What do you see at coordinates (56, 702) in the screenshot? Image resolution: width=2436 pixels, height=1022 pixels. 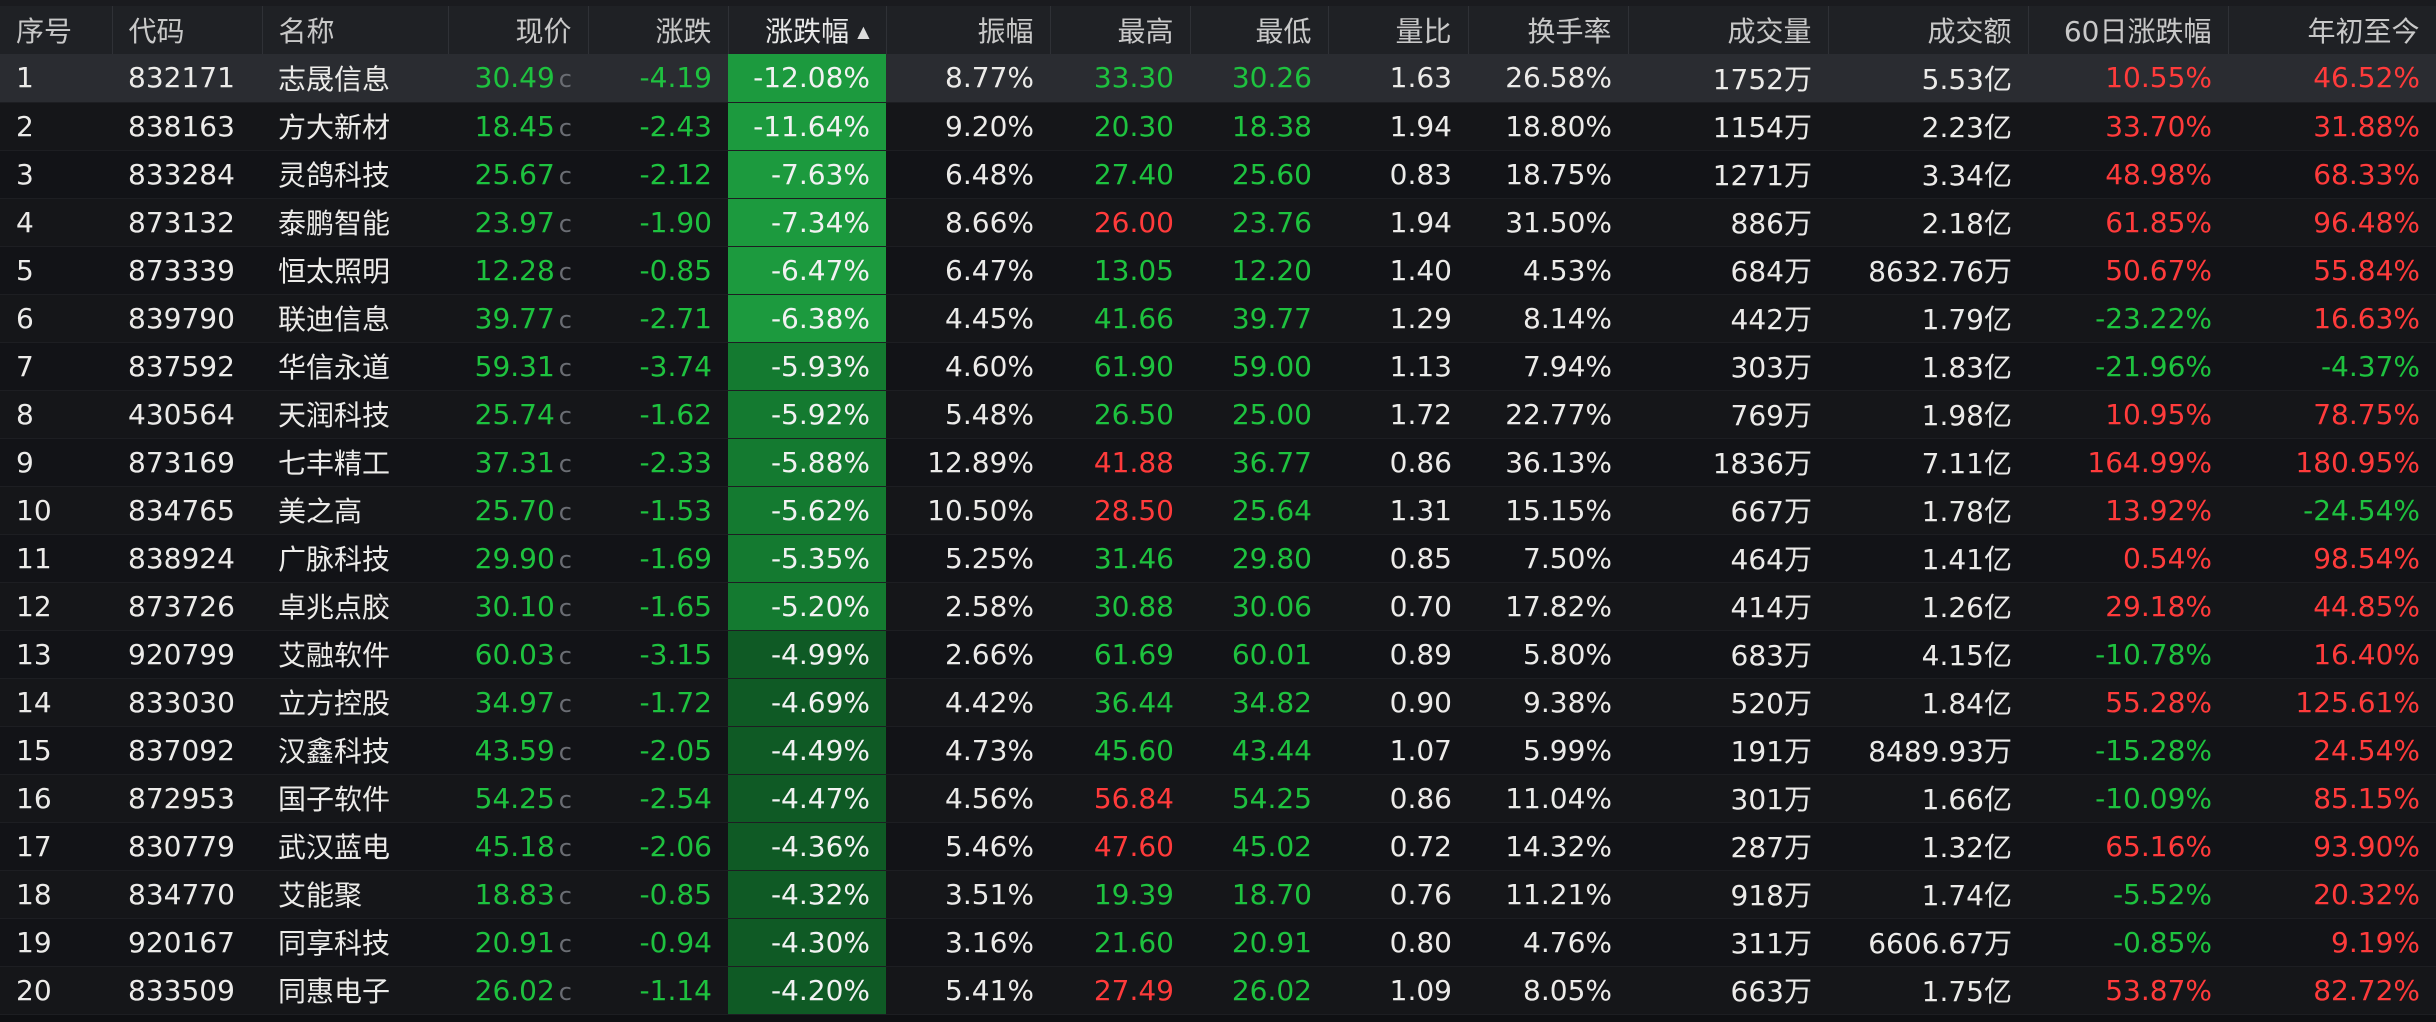 I see `cell-index: 14` at bounding box center [56, 702].